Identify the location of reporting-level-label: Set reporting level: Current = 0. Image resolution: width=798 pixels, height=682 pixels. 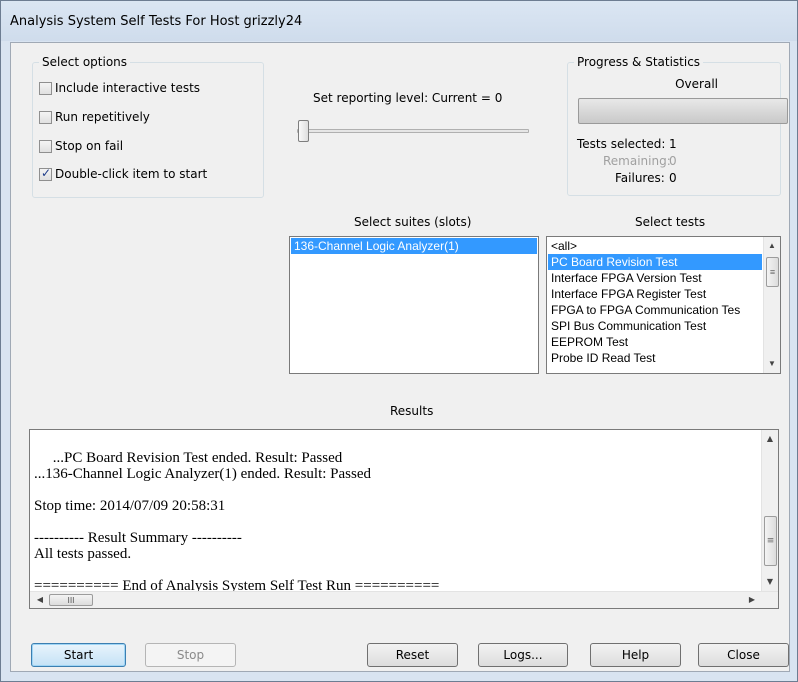
(408, 98).